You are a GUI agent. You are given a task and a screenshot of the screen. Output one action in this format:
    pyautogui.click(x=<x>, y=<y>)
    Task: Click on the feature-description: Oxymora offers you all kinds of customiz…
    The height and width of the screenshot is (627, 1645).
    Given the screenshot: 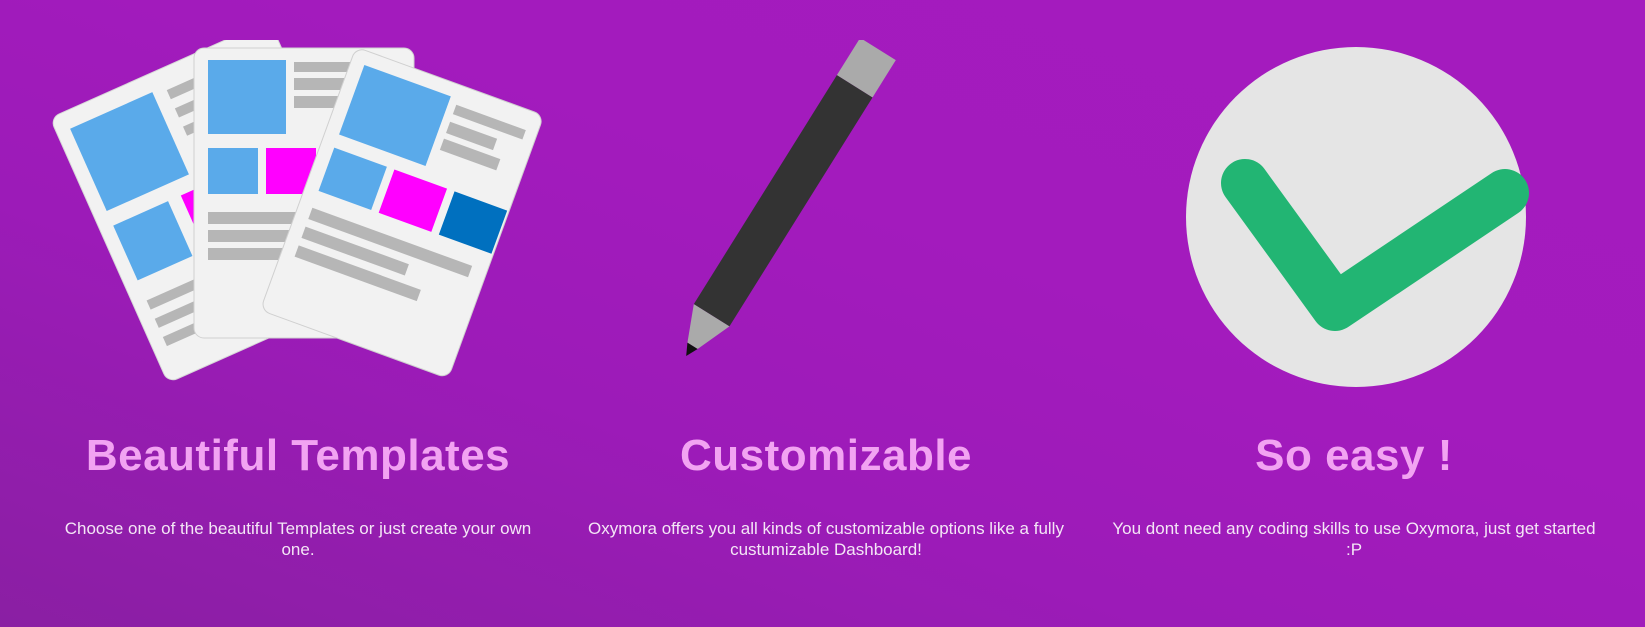 What is the action you would take?
    pyautogui.click(x=826, y=539)
    